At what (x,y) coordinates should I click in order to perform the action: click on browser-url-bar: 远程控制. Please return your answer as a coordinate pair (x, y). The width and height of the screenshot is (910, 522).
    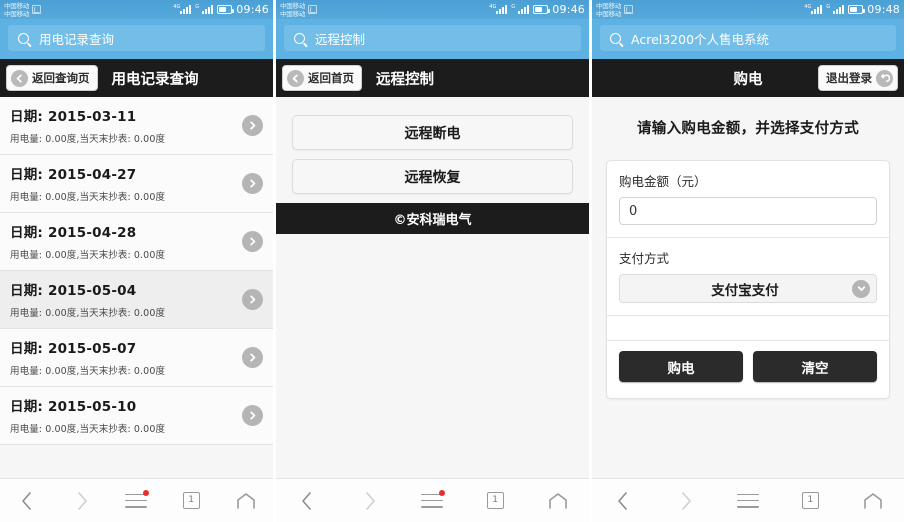
    Looking at the image, I should click on (432, 39).